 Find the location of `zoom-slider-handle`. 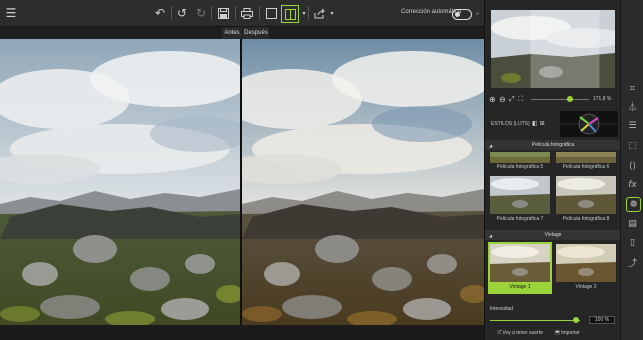

zoom-slider-handle is located at coordinates (570, 99).